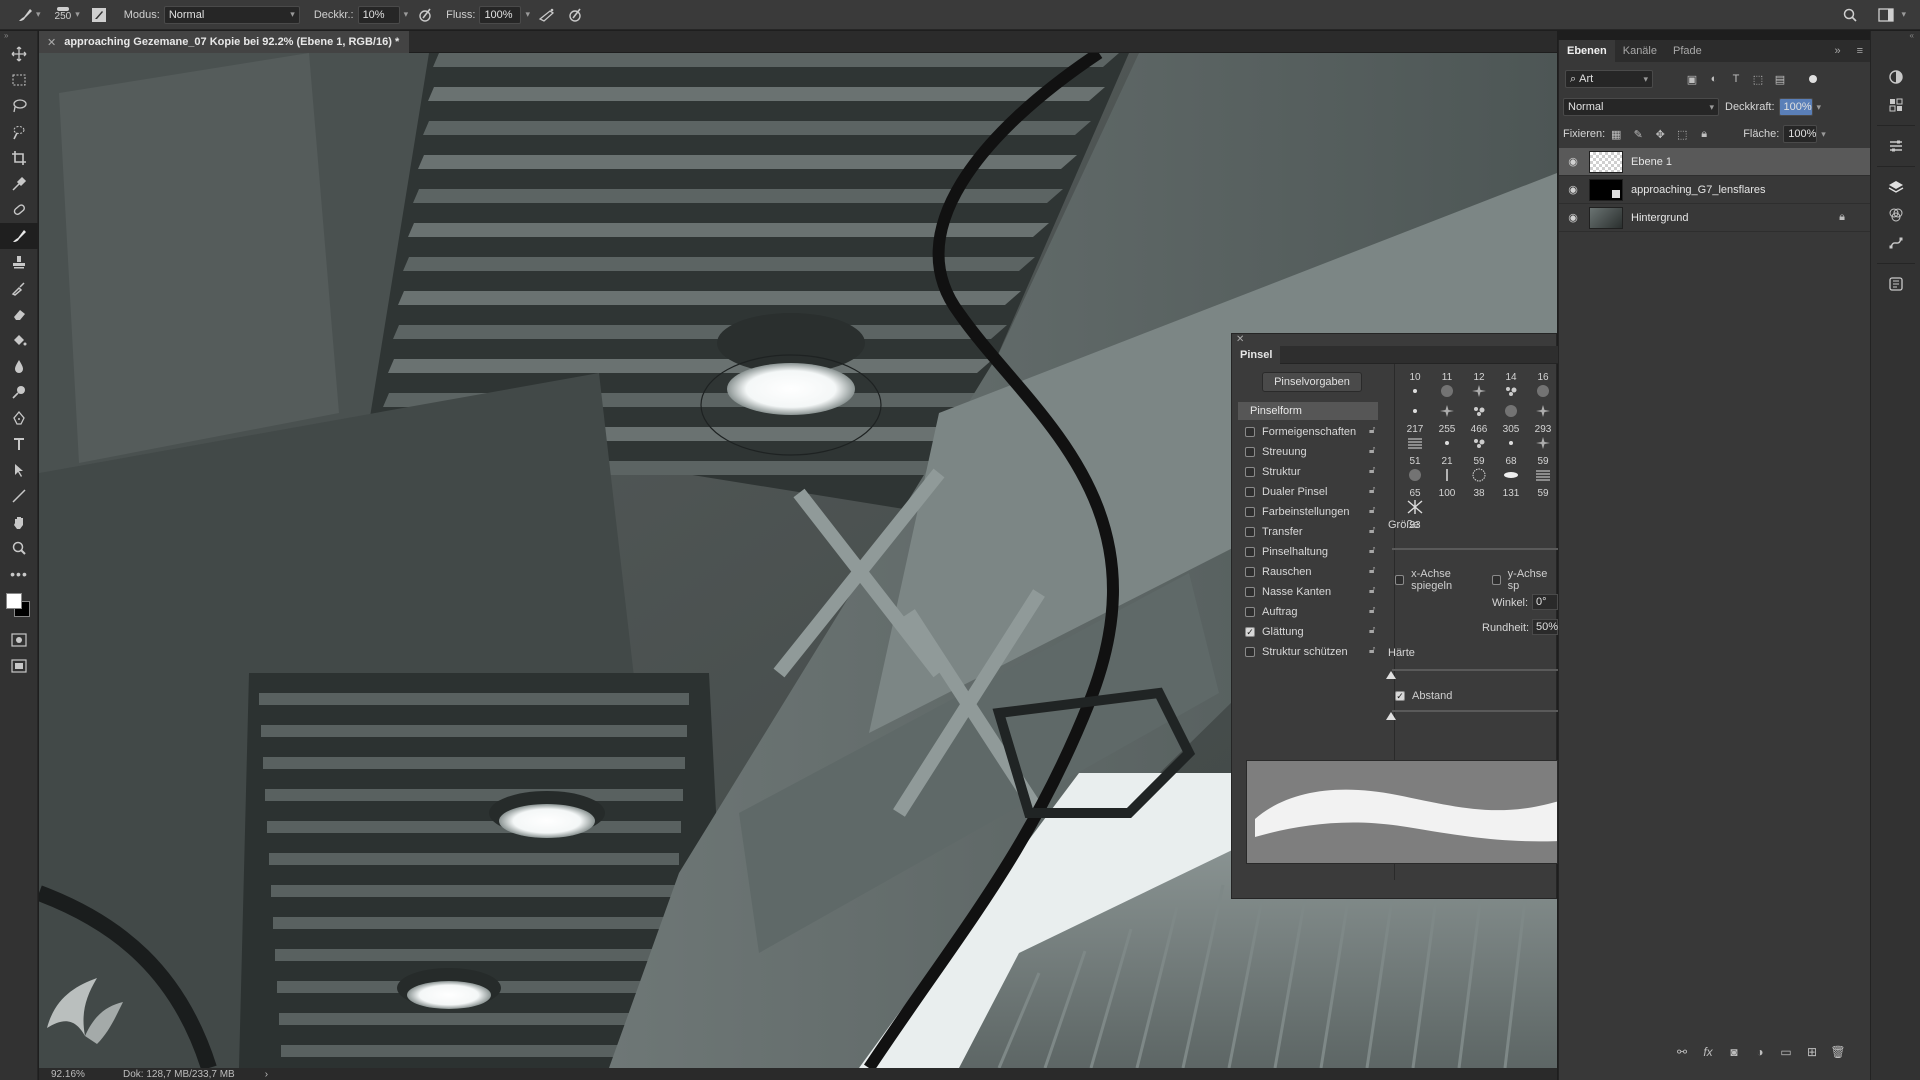 This screenshot has width=1920, height=1080. I want to click on brush-option-row: Auftrag 🔓︎, so click(1316, 612).